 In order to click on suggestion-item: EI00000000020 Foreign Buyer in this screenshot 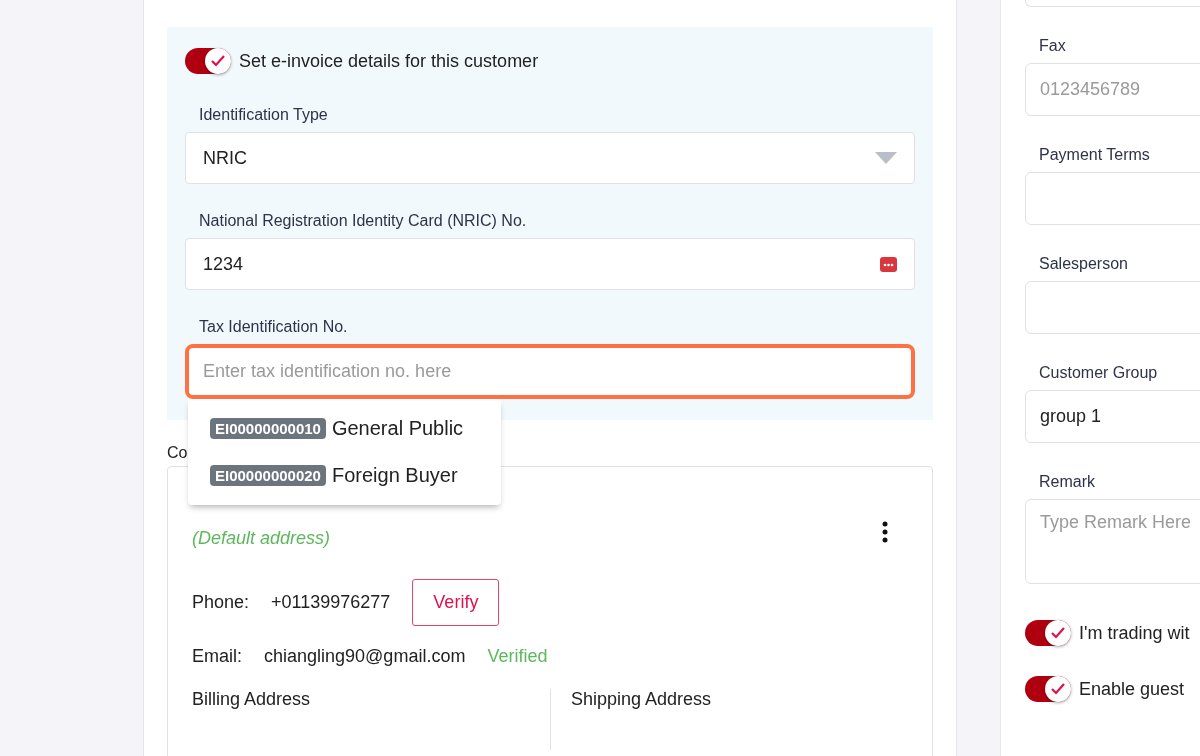, I will do `click(344, 475)`.